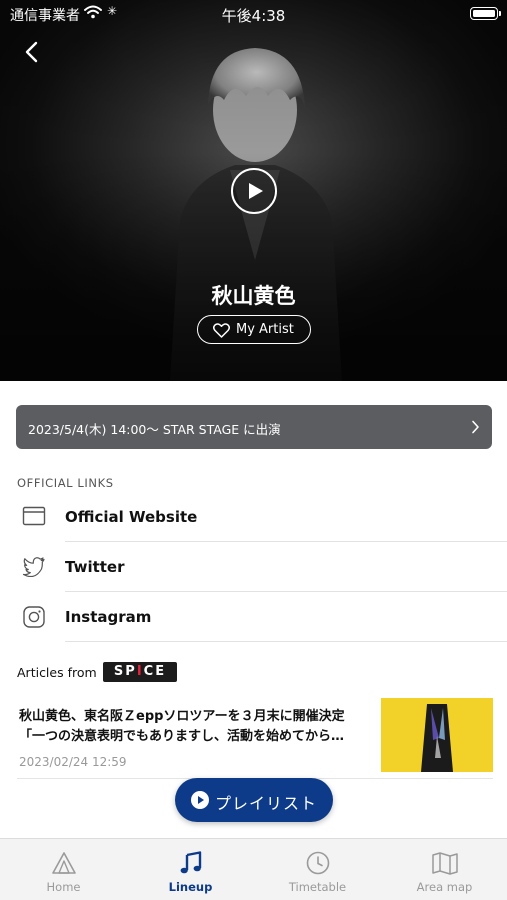 The image size is (507, 900). Describe the element at coordinates (444, 863) in the screenshot. I see `map-icon` at that location.